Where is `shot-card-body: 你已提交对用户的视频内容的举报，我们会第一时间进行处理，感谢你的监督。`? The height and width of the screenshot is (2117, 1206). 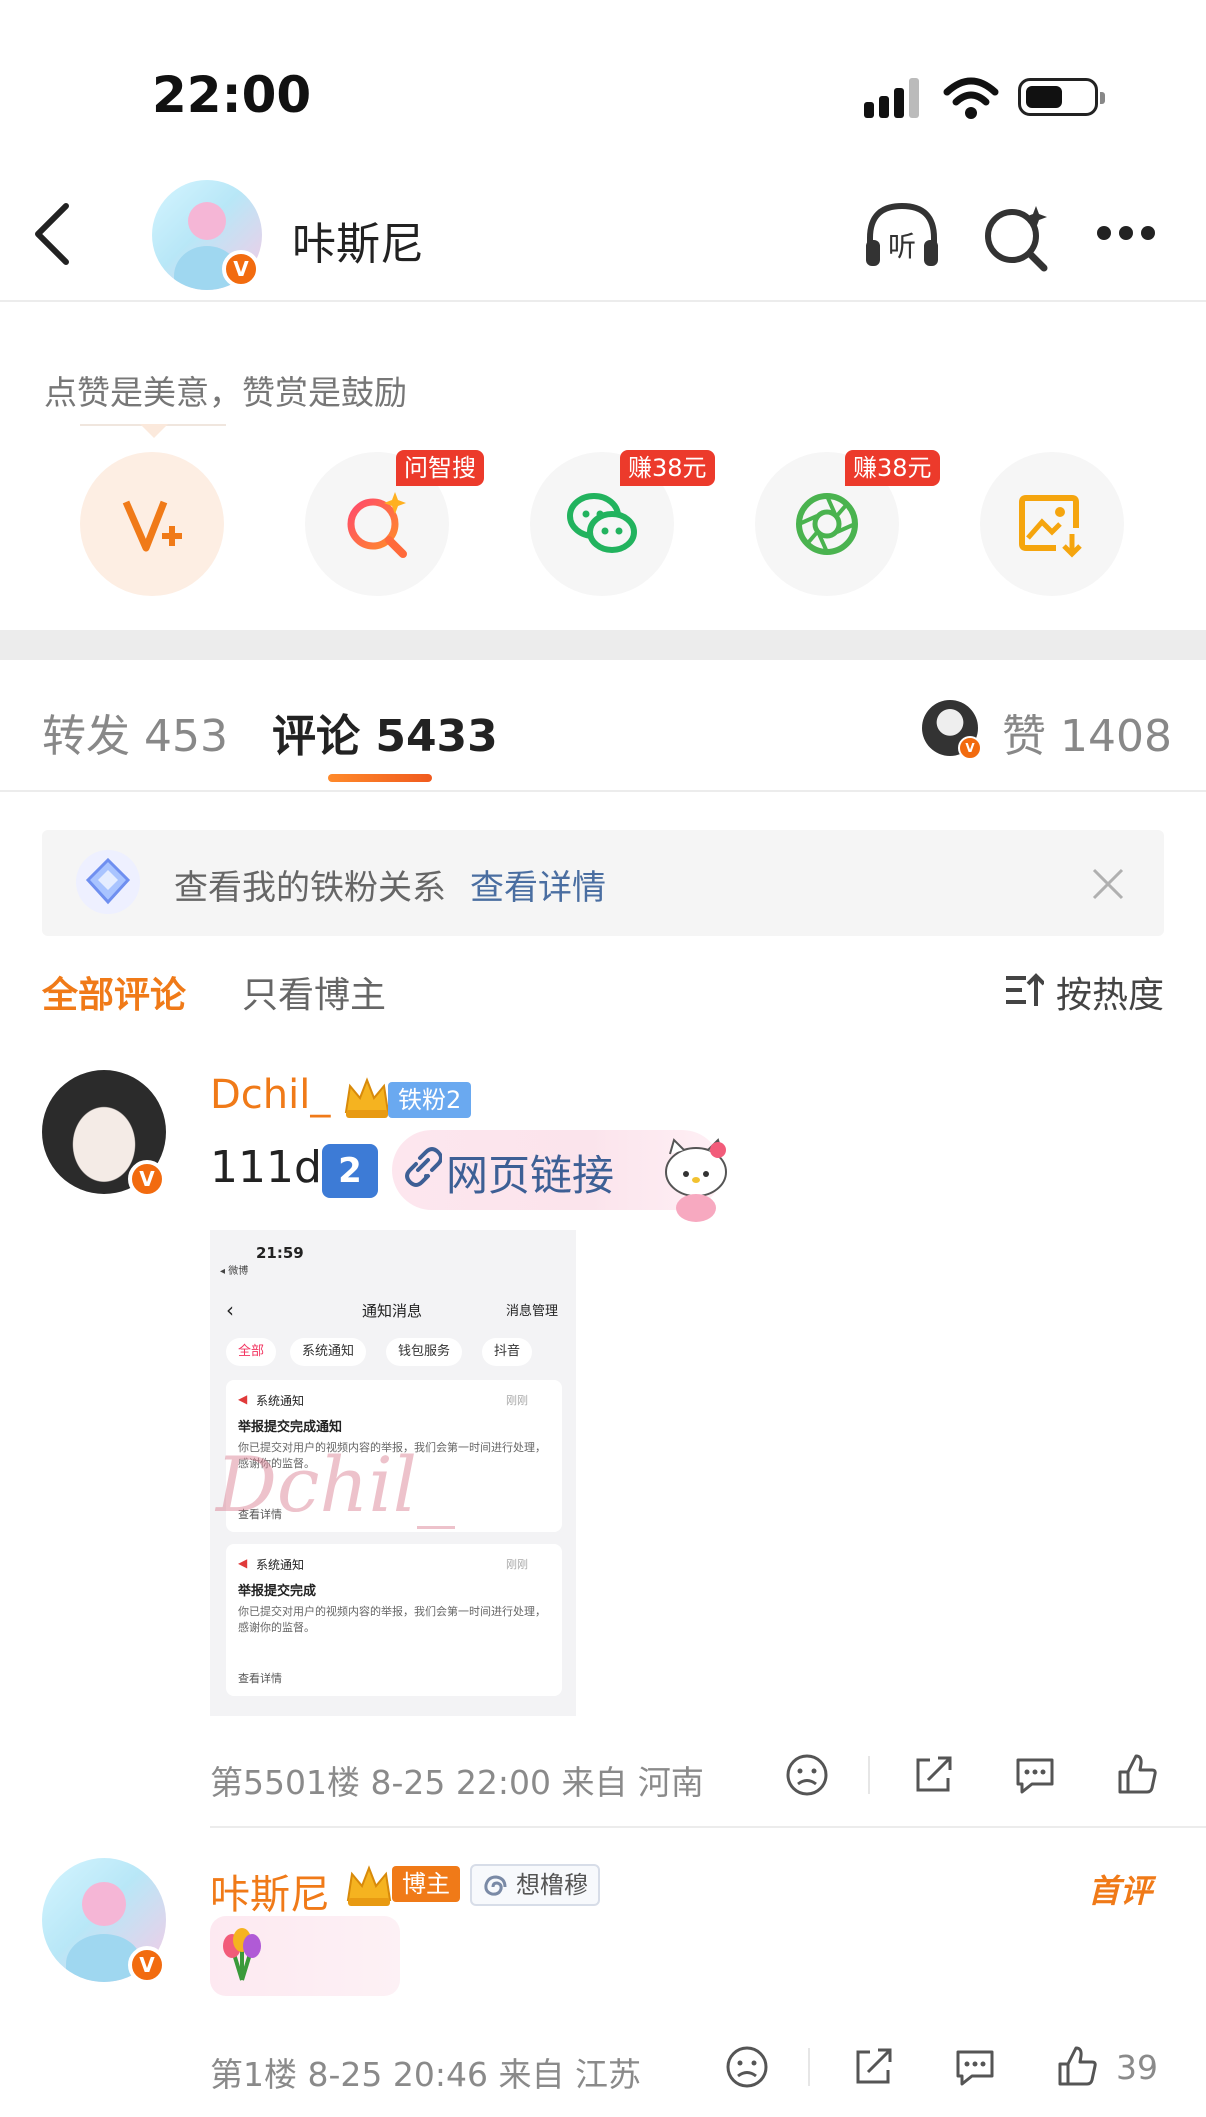
shot-card-body: 你已提交对用户的视频内容的举报，我们会第一时间进行处理，感谢你的监督。 is located at coordinates (392, 1619).